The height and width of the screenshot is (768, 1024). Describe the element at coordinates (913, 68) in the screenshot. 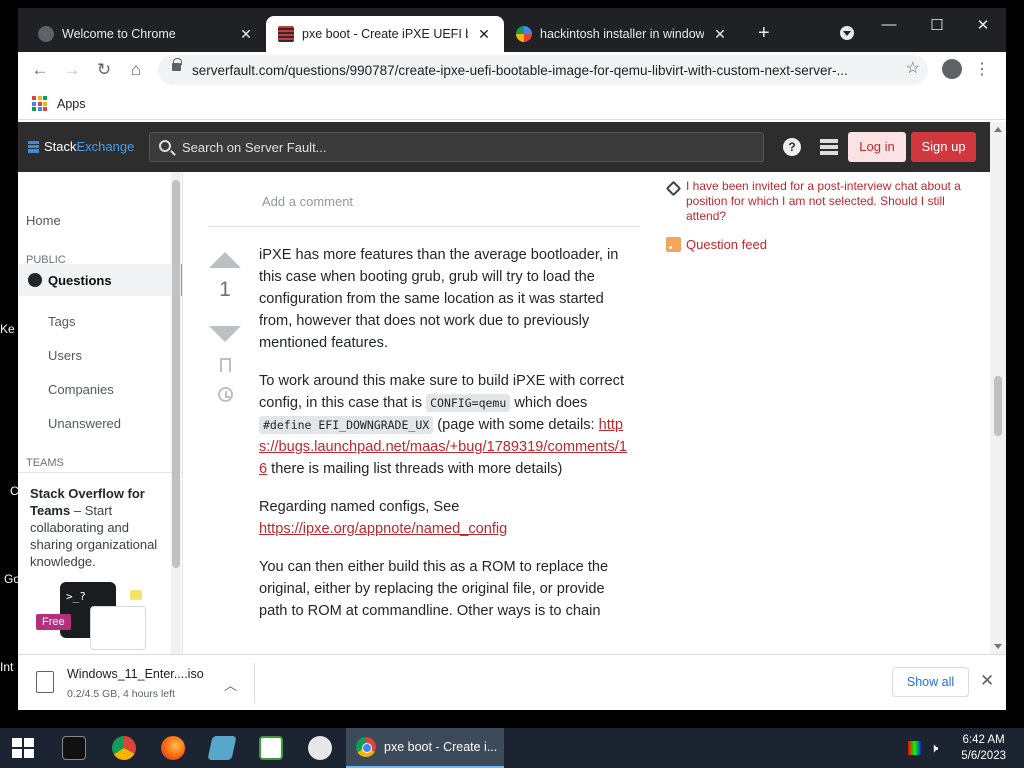

I see `bookmark-star-icon: ☆` at that location.